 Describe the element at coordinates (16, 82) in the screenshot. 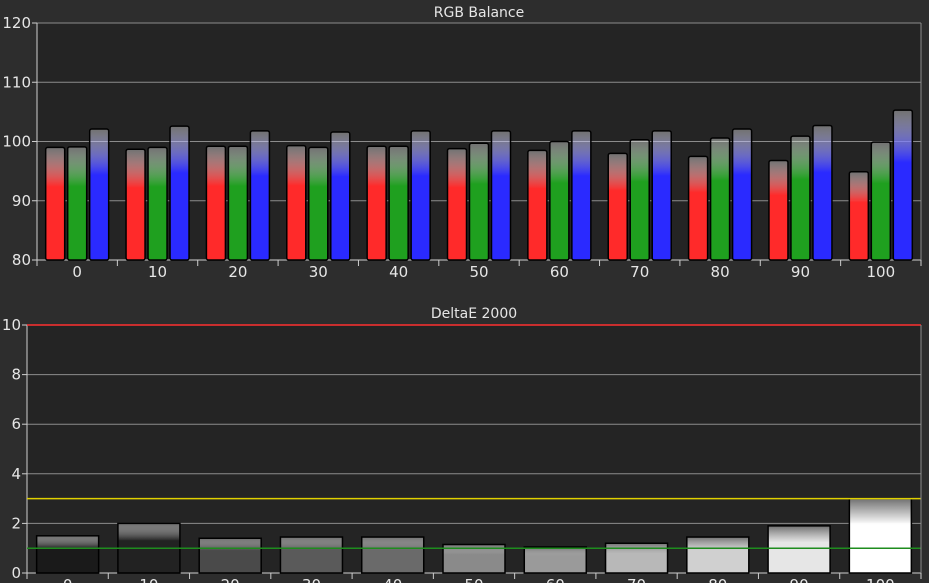

I see `y-tick-label: 110` at that location.